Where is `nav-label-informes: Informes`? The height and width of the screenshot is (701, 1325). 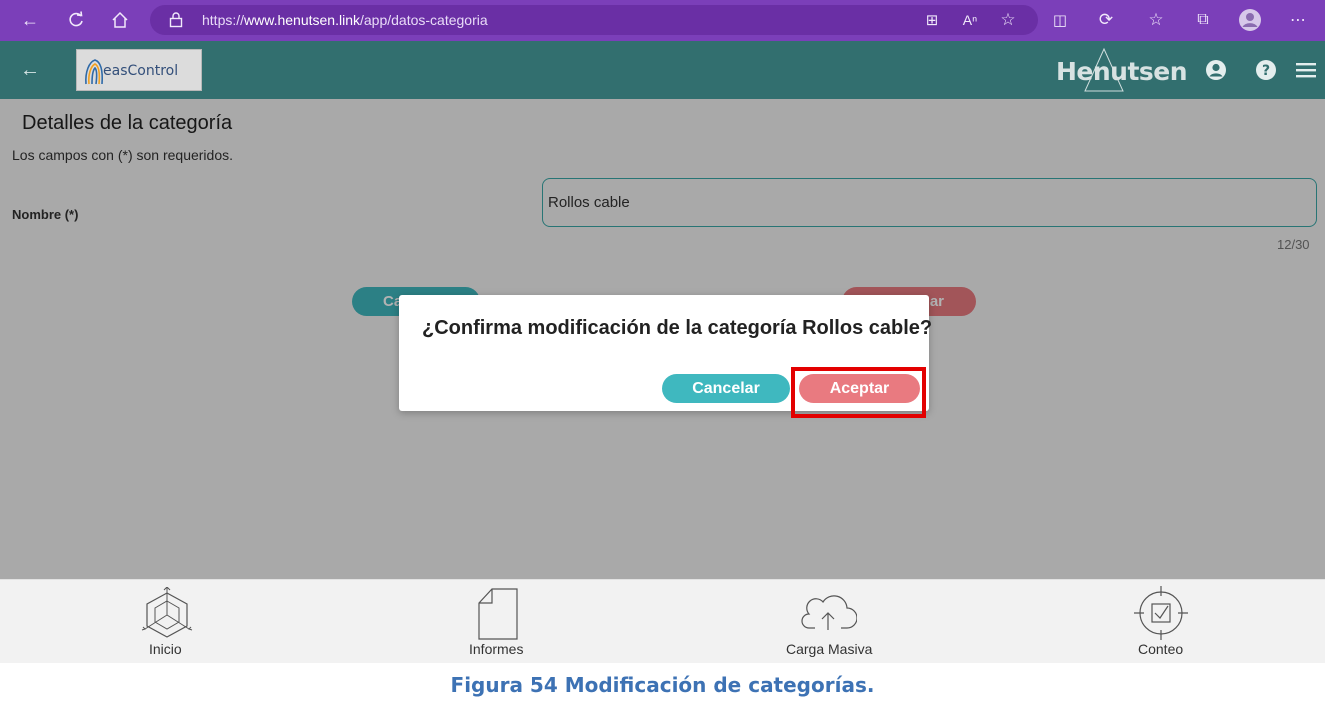 nav-label-informes: Informes is located at coordinates (496, 649).